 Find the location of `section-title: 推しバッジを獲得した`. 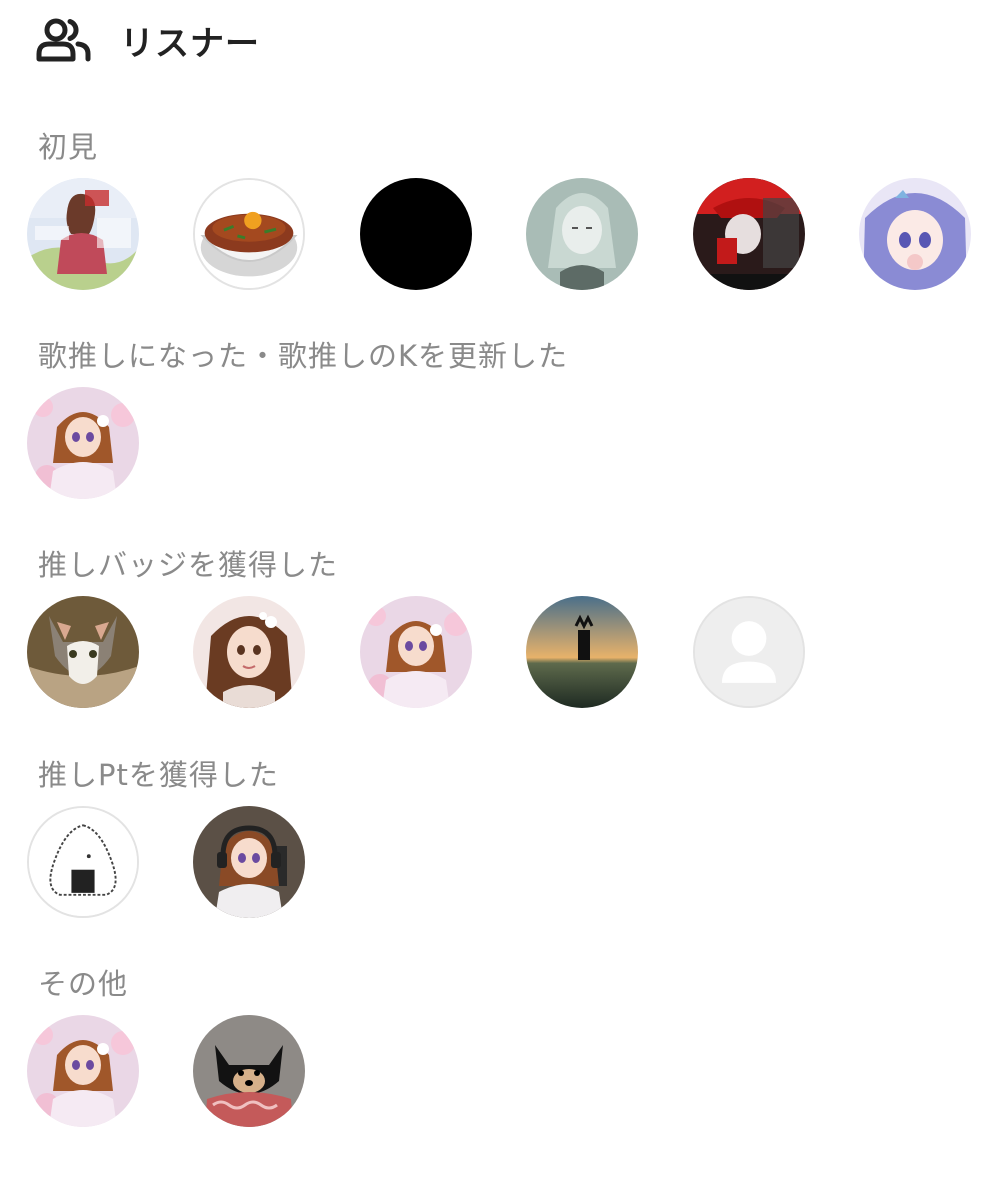

section-title: 推しバッジを獲得した is located at coordinates (188, 565).